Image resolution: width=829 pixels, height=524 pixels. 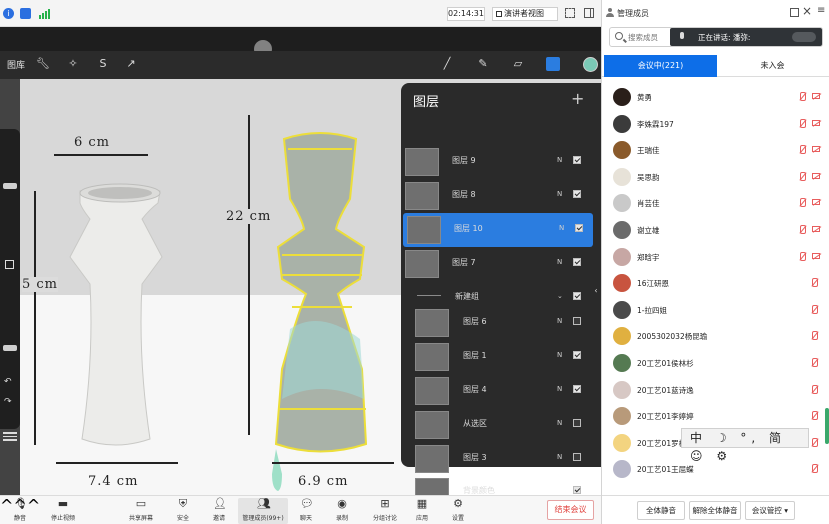 I want to click on popout-icon, so click(x=794, y=12).